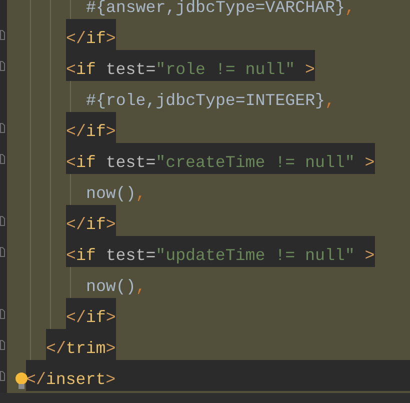  I want to click on lightbulb-icon, so click(21, 381).